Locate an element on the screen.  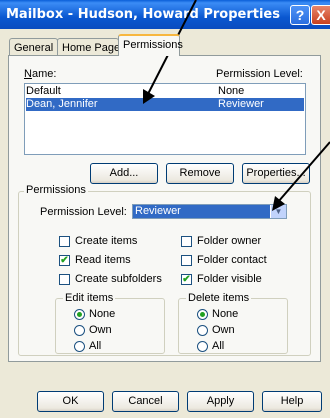
arrow-head-icon is located at coordinates (278, 203).